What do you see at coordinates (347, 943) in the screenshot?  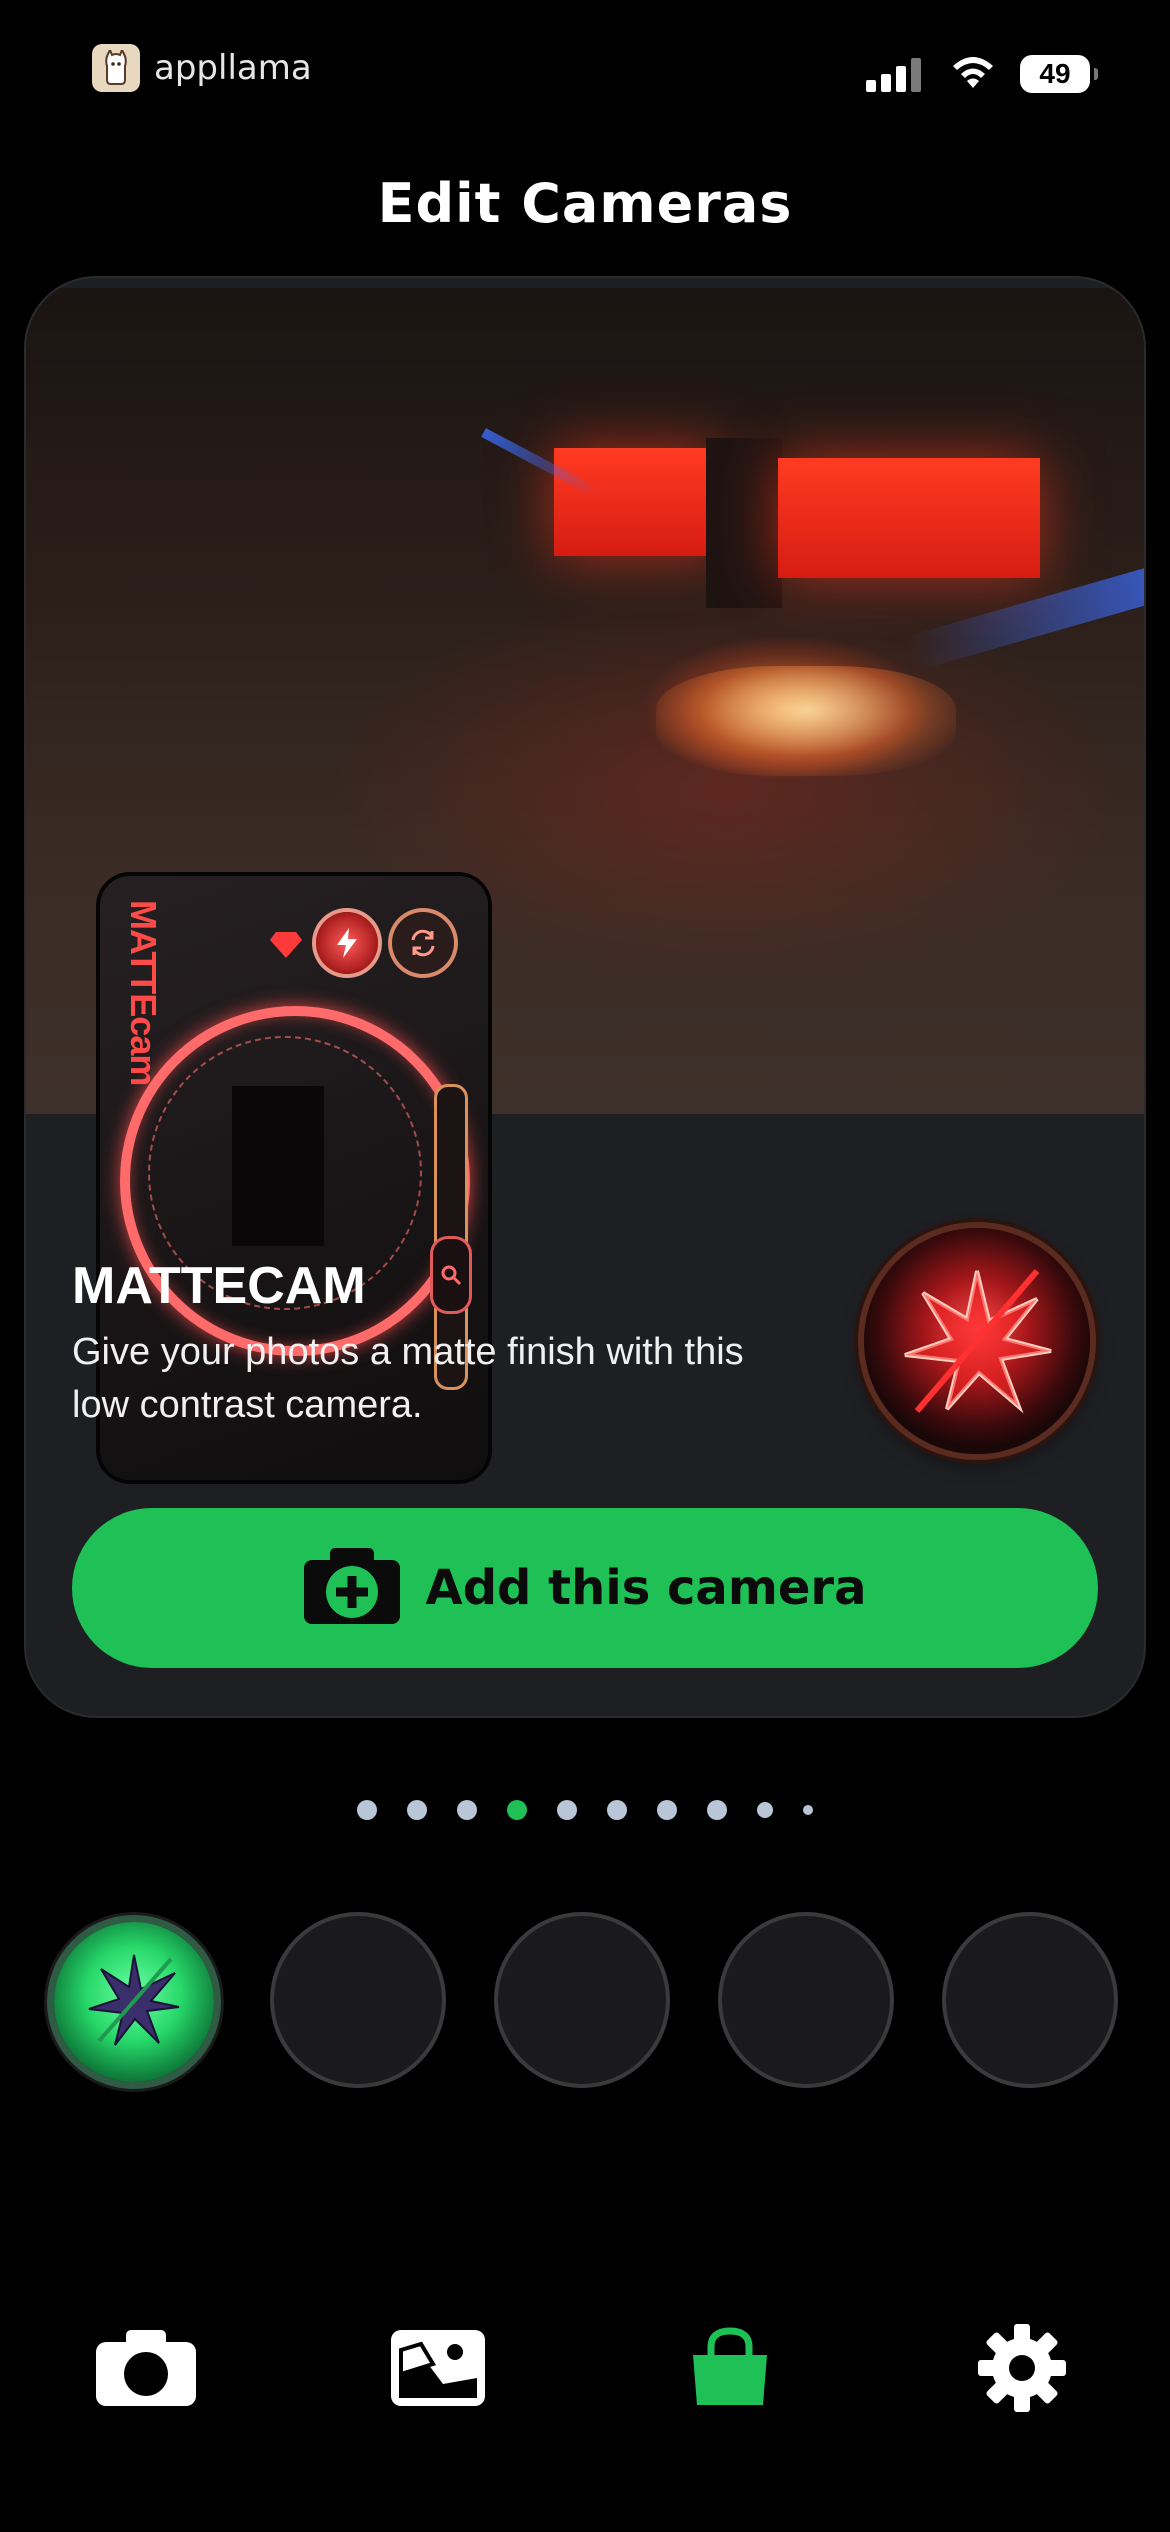 I see `flash-icon` at bounding box center [347, 943].